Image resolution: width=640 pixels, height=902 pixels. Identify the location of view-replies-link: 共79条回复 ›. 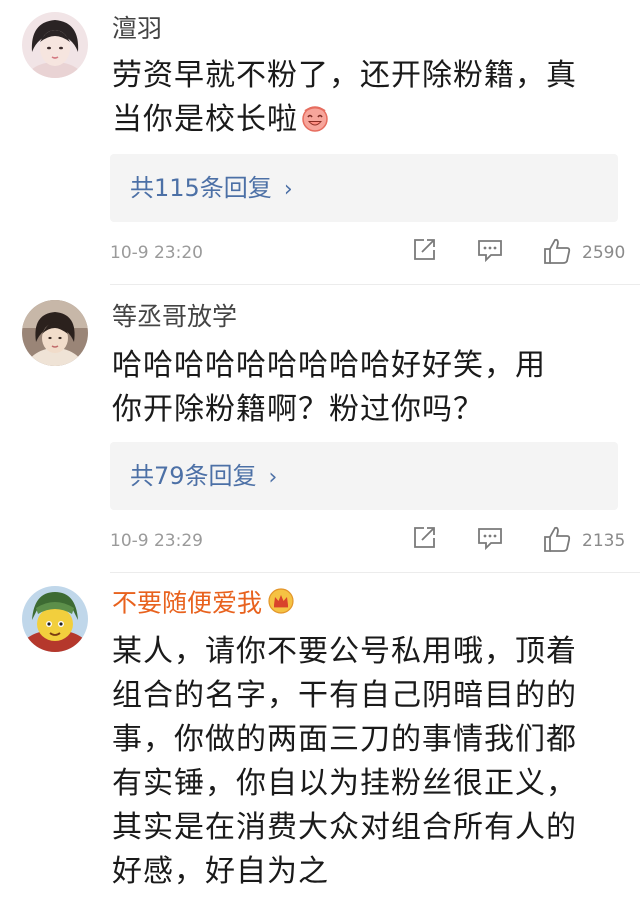
(203, 477).